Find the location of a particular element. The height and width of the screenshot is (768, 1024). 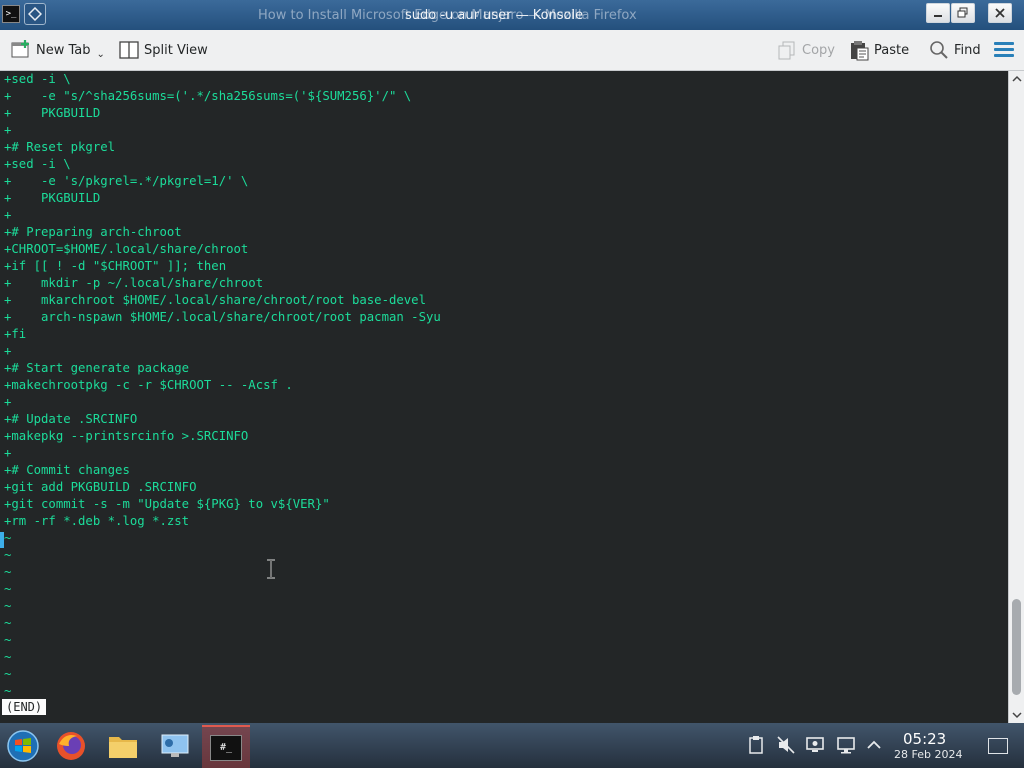

terminal-line: +rm -rf *.deb *.log *.zst is located at coordinates (97, 521).